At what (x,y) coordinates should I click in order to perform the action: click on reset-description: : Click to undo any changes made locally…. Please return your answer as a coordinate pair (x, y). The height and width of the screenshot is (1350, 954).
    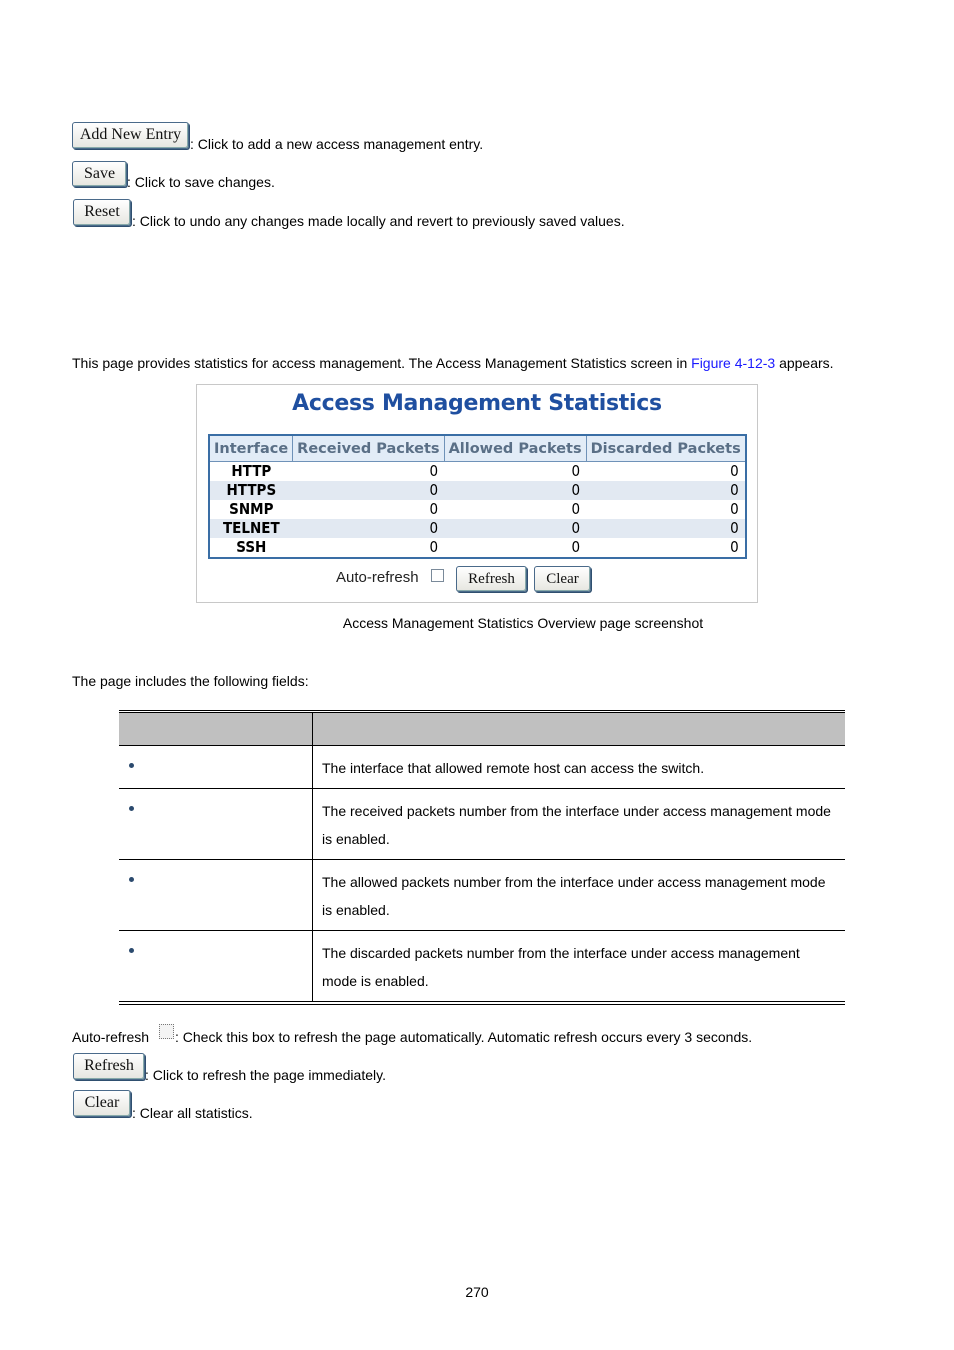
    Looking at the image, I should click on (378, 221).